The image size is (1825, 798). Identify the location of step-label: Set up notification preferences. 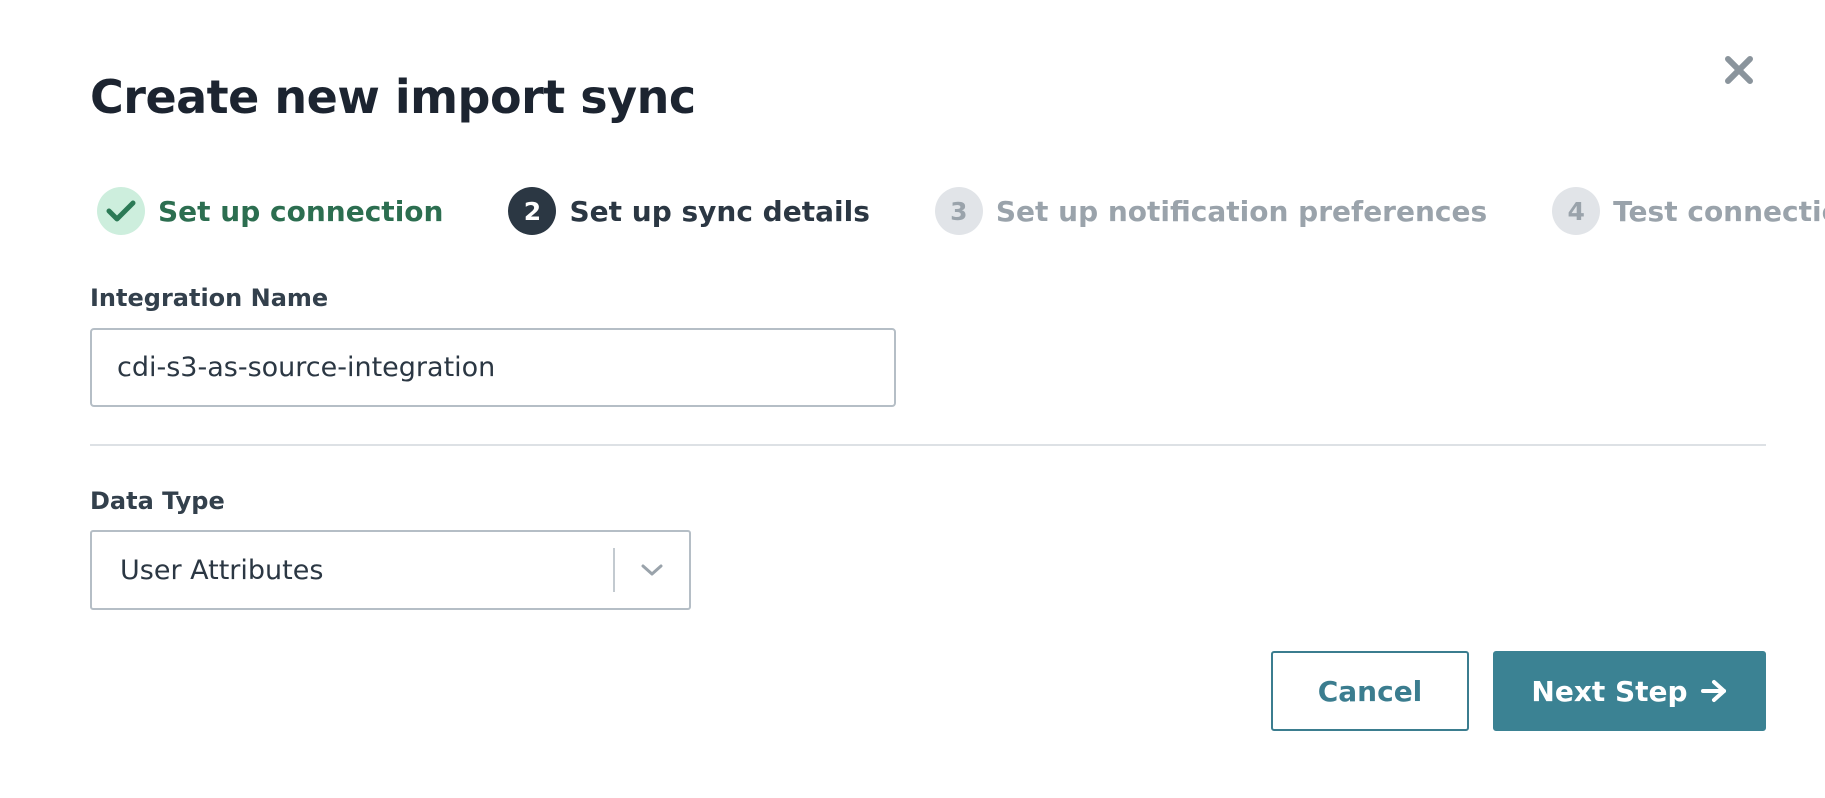
(1241, 211).